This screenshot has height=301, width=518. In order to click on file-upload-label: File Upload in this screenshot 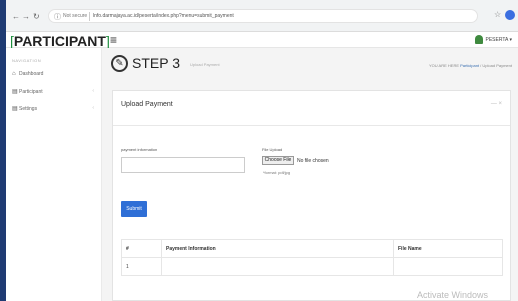, I will do `click(272, 149)`.